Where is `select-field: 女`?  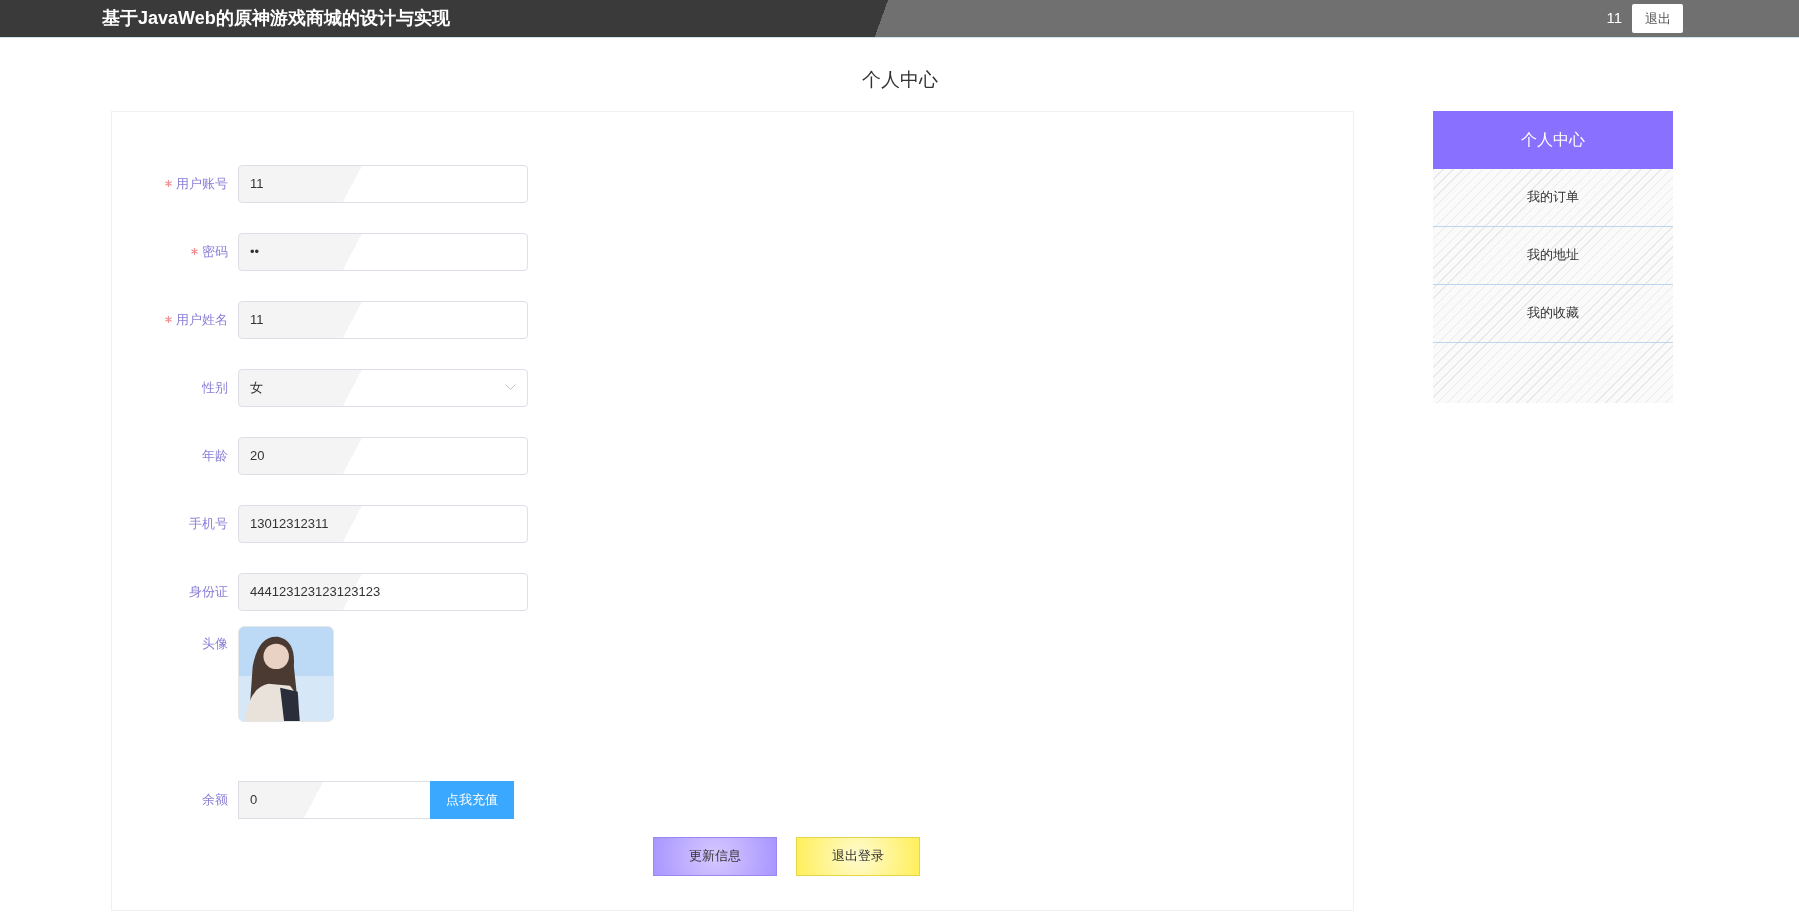
select-field: 女 is located at coordinates (383, 387).